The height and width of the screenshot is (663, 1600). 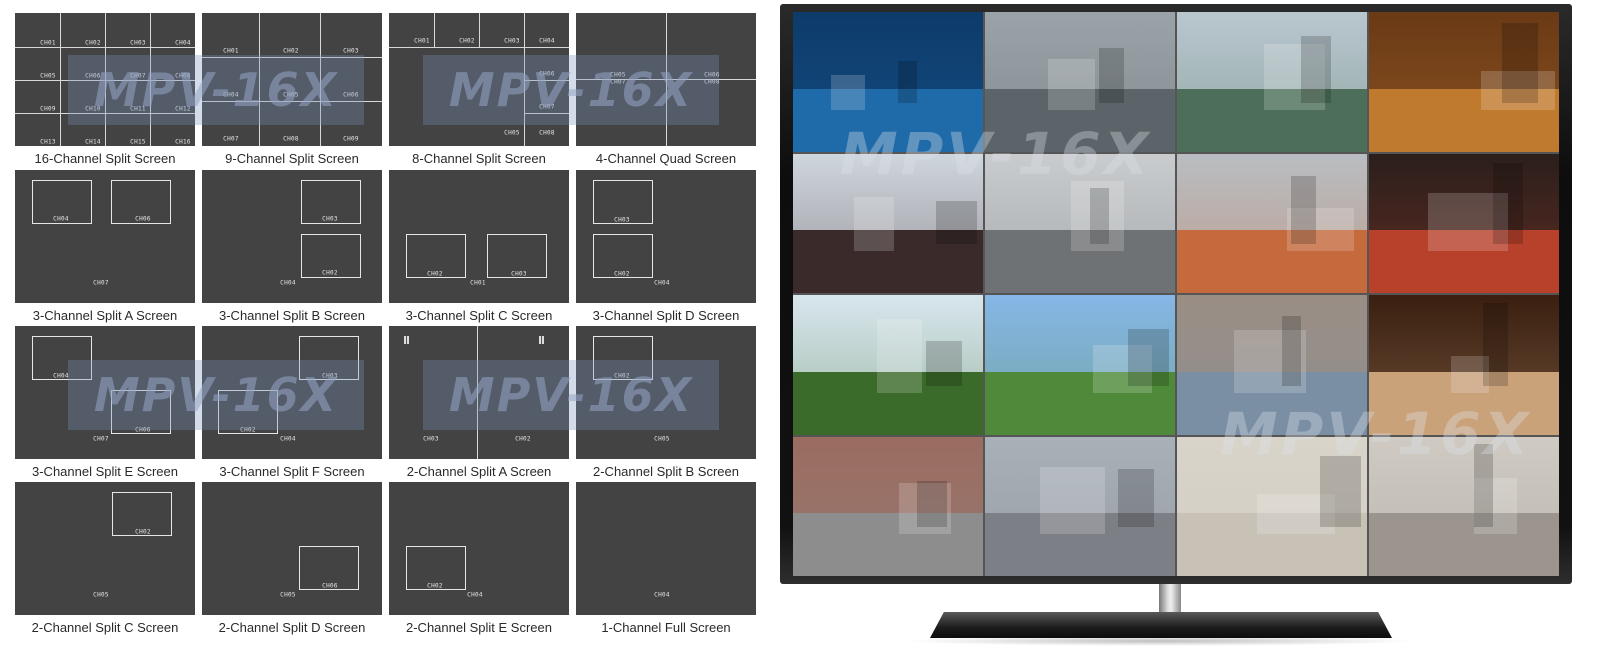 What do you see at coordinates (479, 236) in the screenshot?
I see `layout-preview-screen: CH02 CH03 CH01` at bounding box center [479, 236].